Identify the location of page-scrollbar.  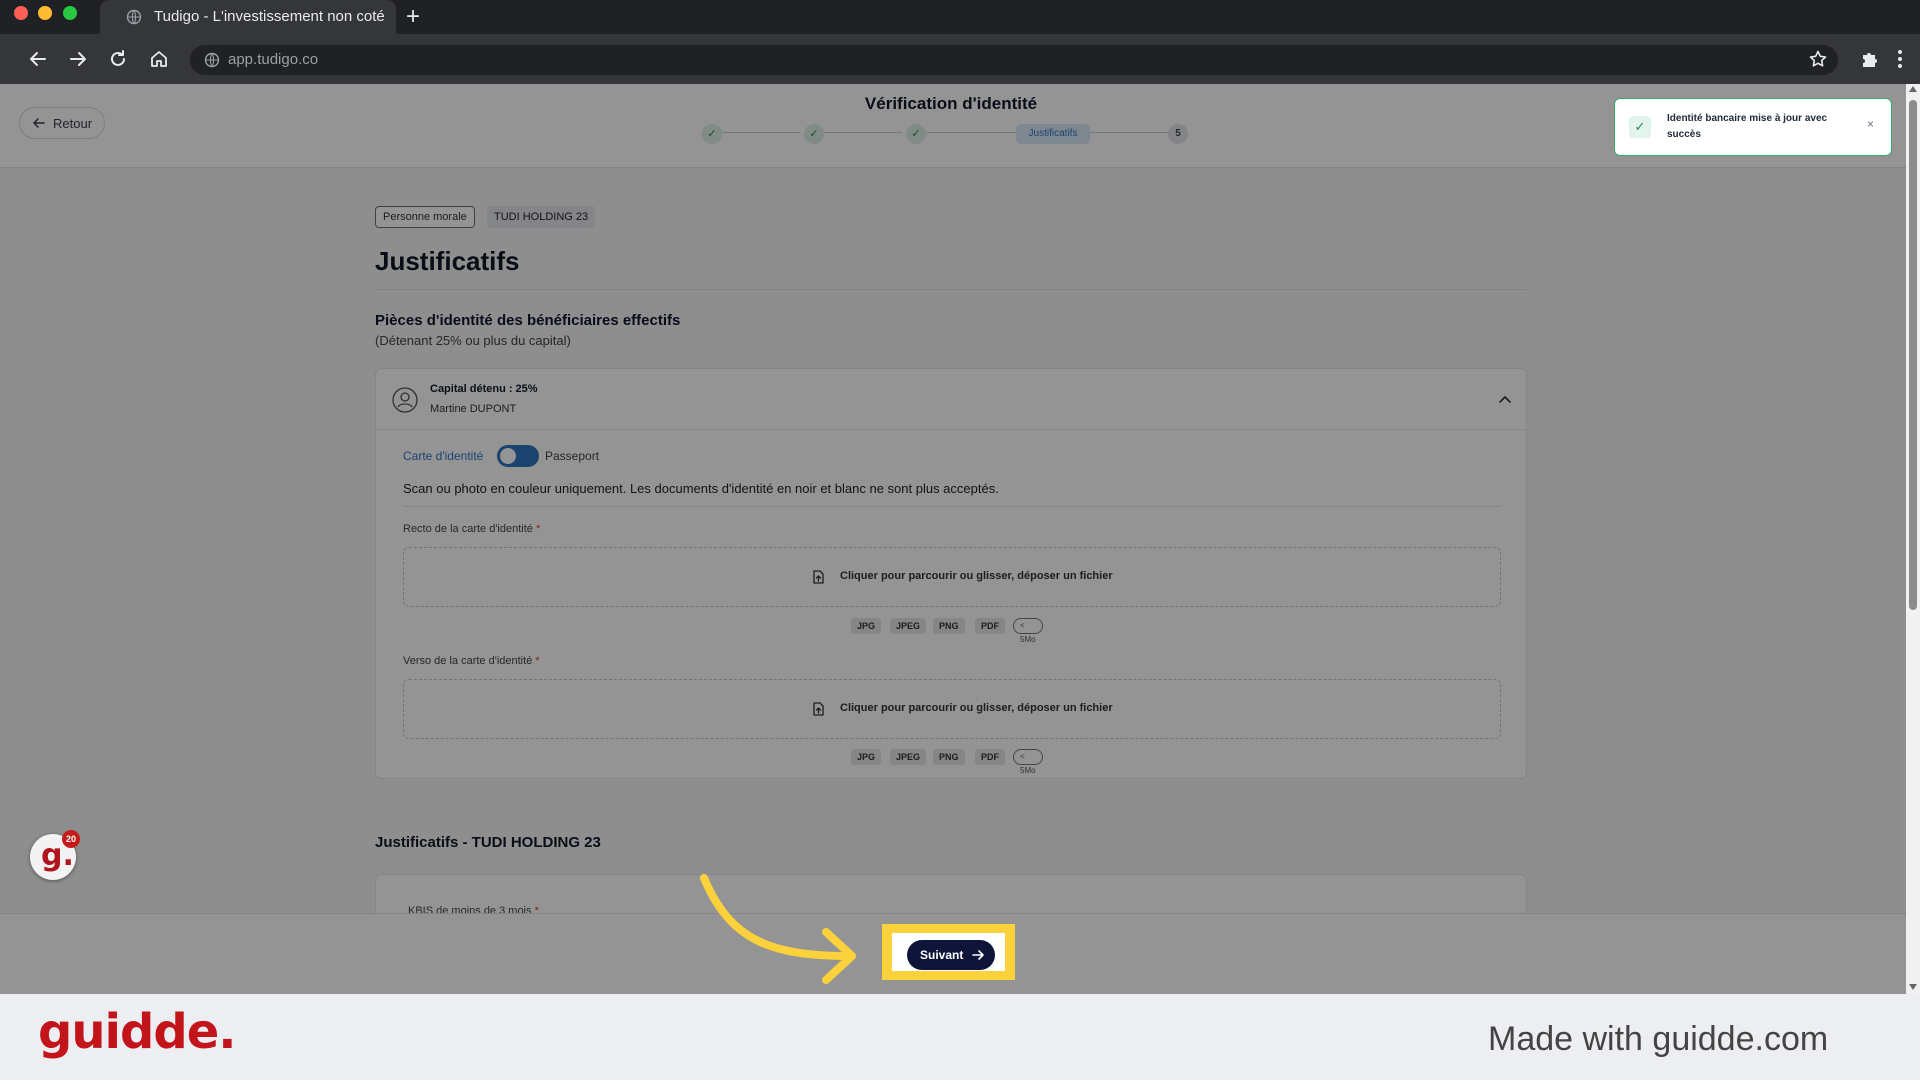
(1913, 539).